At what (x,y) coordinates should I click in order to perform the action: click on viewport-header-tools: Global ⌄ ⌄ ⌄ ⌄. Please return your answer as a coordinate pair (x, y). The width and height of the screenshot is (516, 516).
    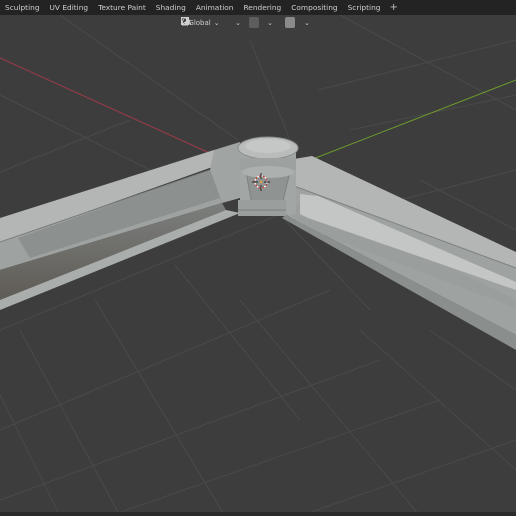
    Looking at the image, I should click on (248, 22).